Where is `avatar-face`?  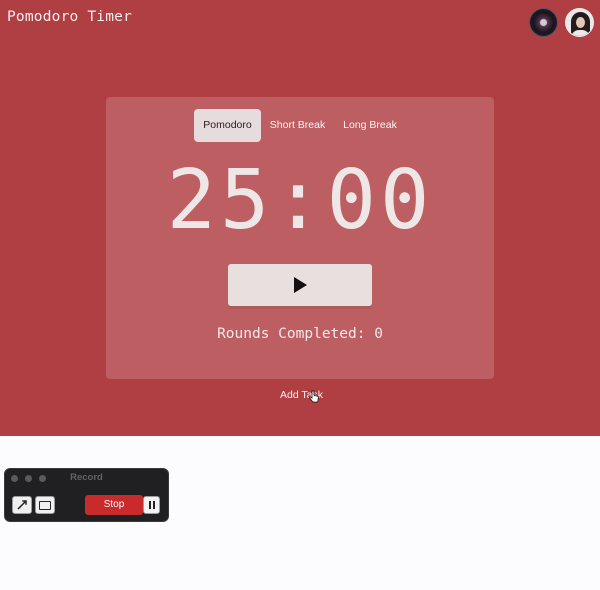
avatar-face is located at coordinates (580, 22).